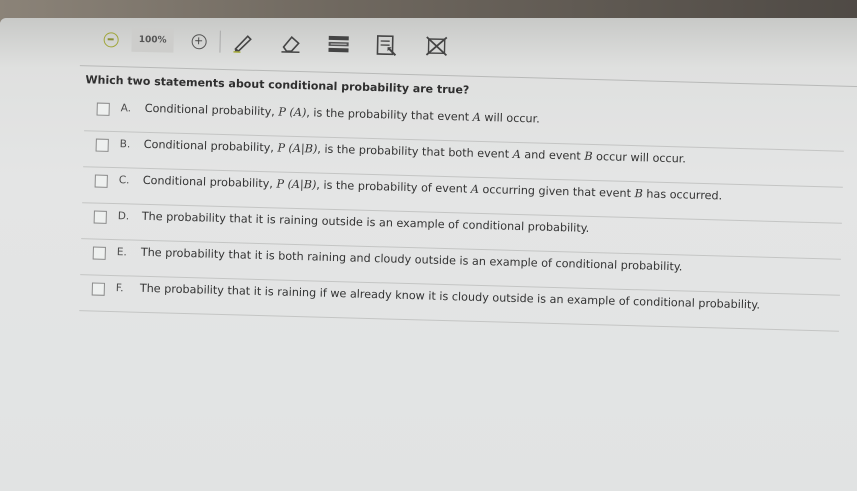  I want to click on cross-out-button, so click(436, 46).